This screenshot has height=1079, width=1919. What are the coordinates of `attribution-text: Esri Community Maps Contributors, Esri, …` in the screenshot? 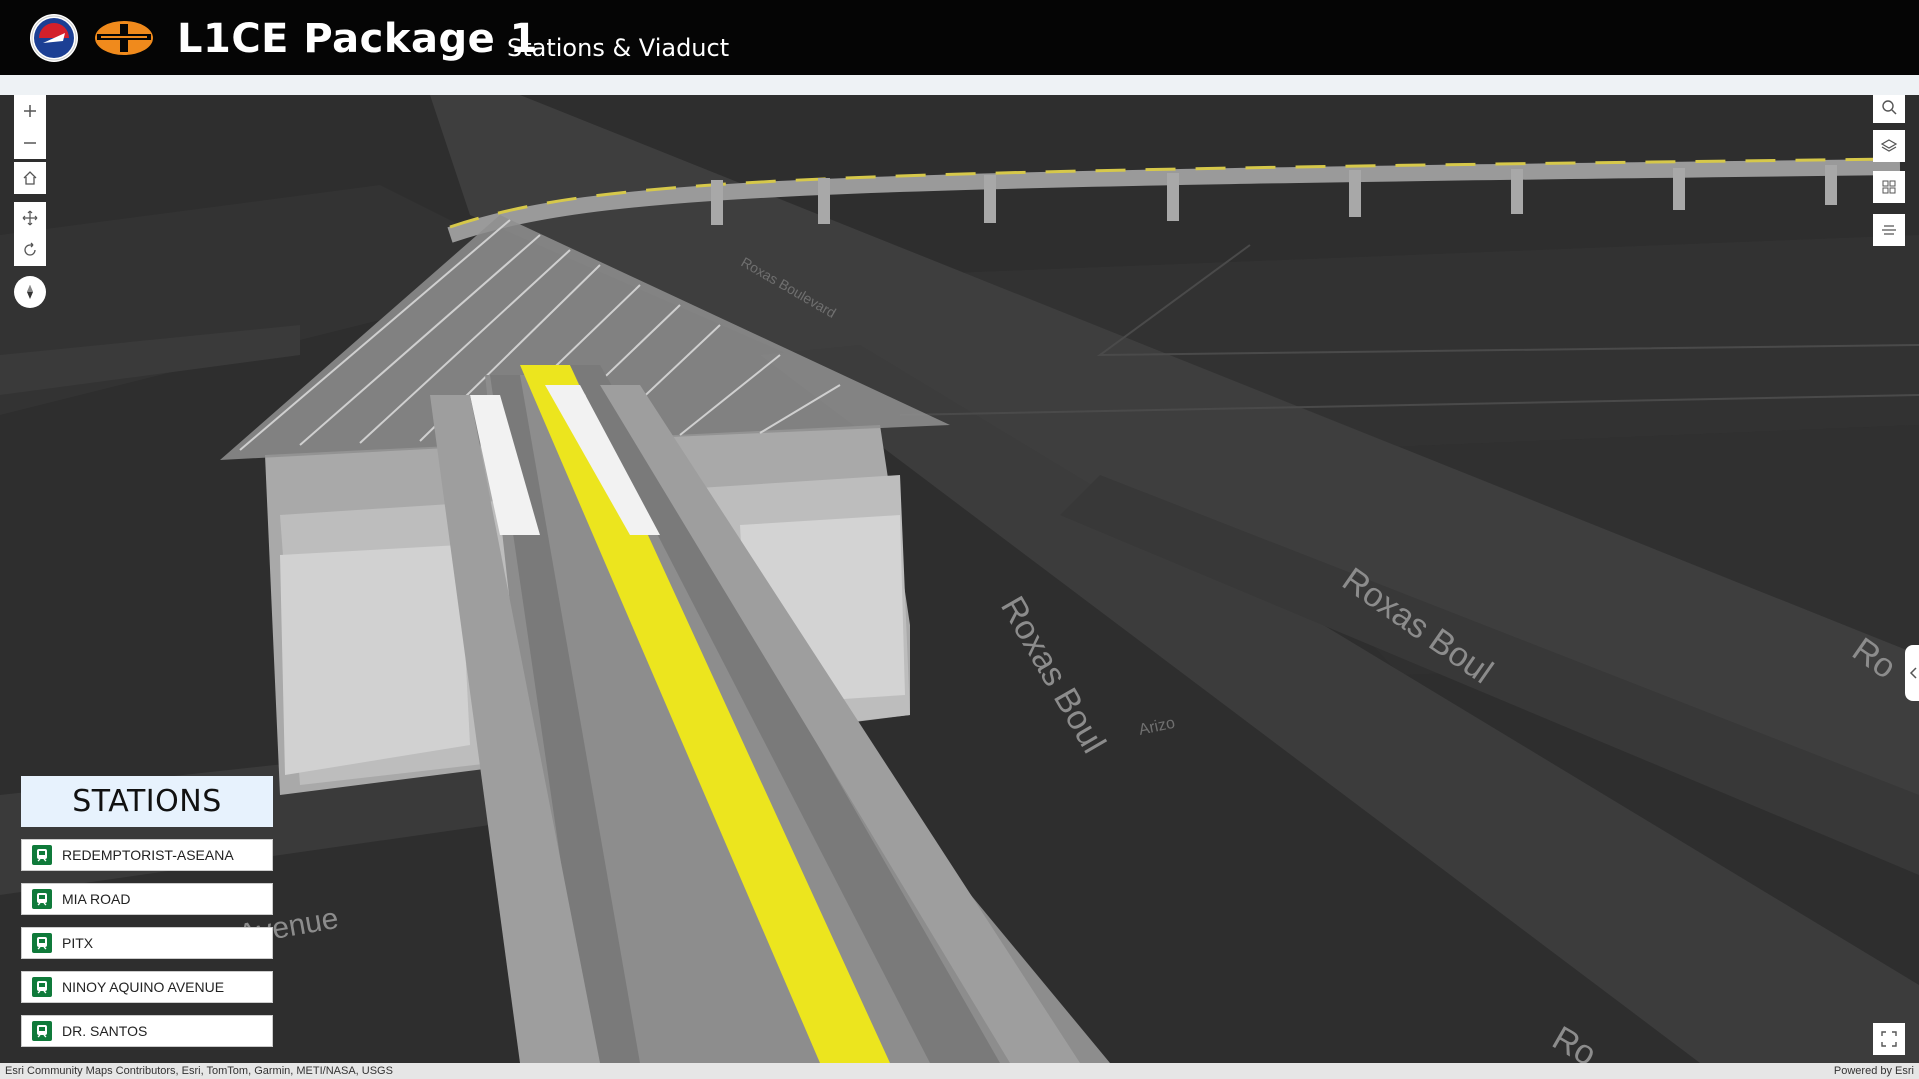 It's located at (199, 1071).